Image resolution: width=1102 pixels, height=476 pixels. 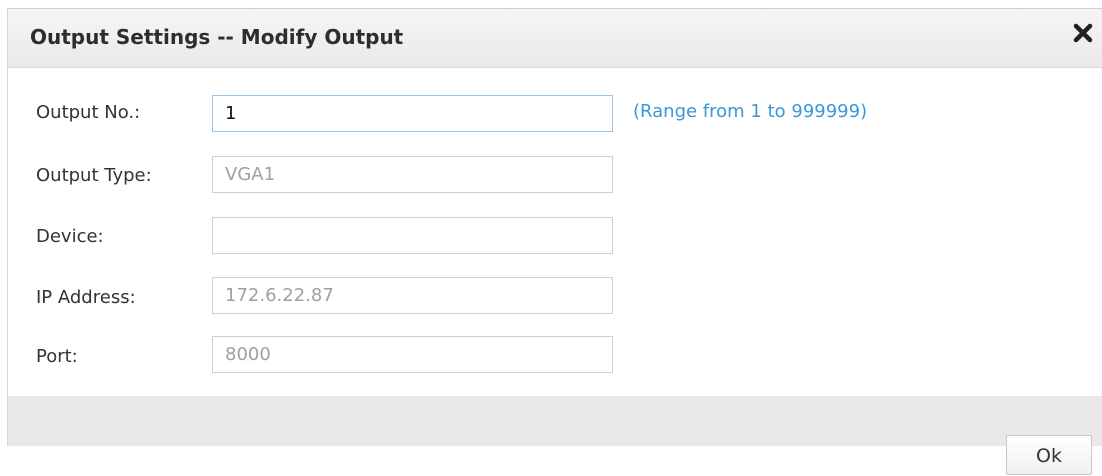 I want to click on device-label: Device:, so click(x=70, y=236).